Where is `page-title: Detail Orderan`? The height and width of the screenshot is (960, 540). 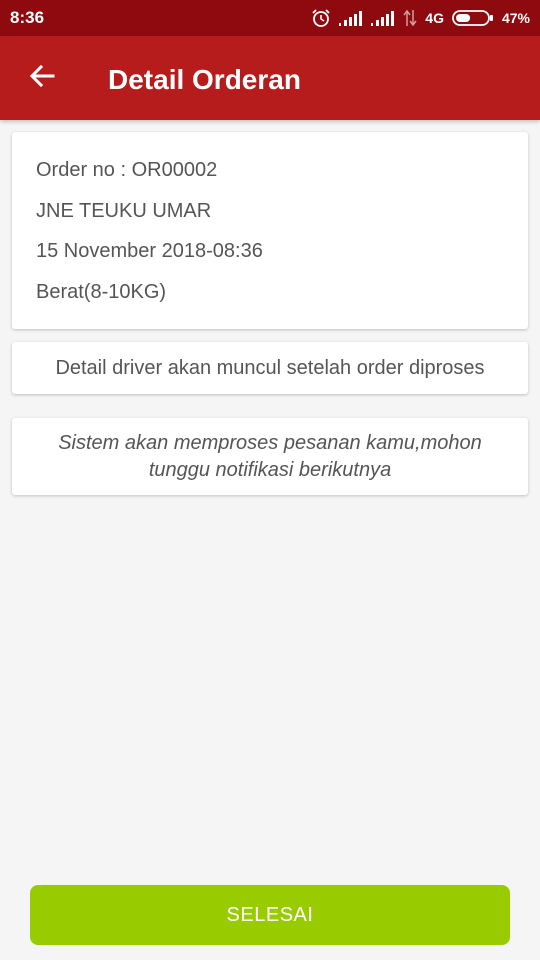
page-title: Detail Orderan is located at coordinates (204, 79).